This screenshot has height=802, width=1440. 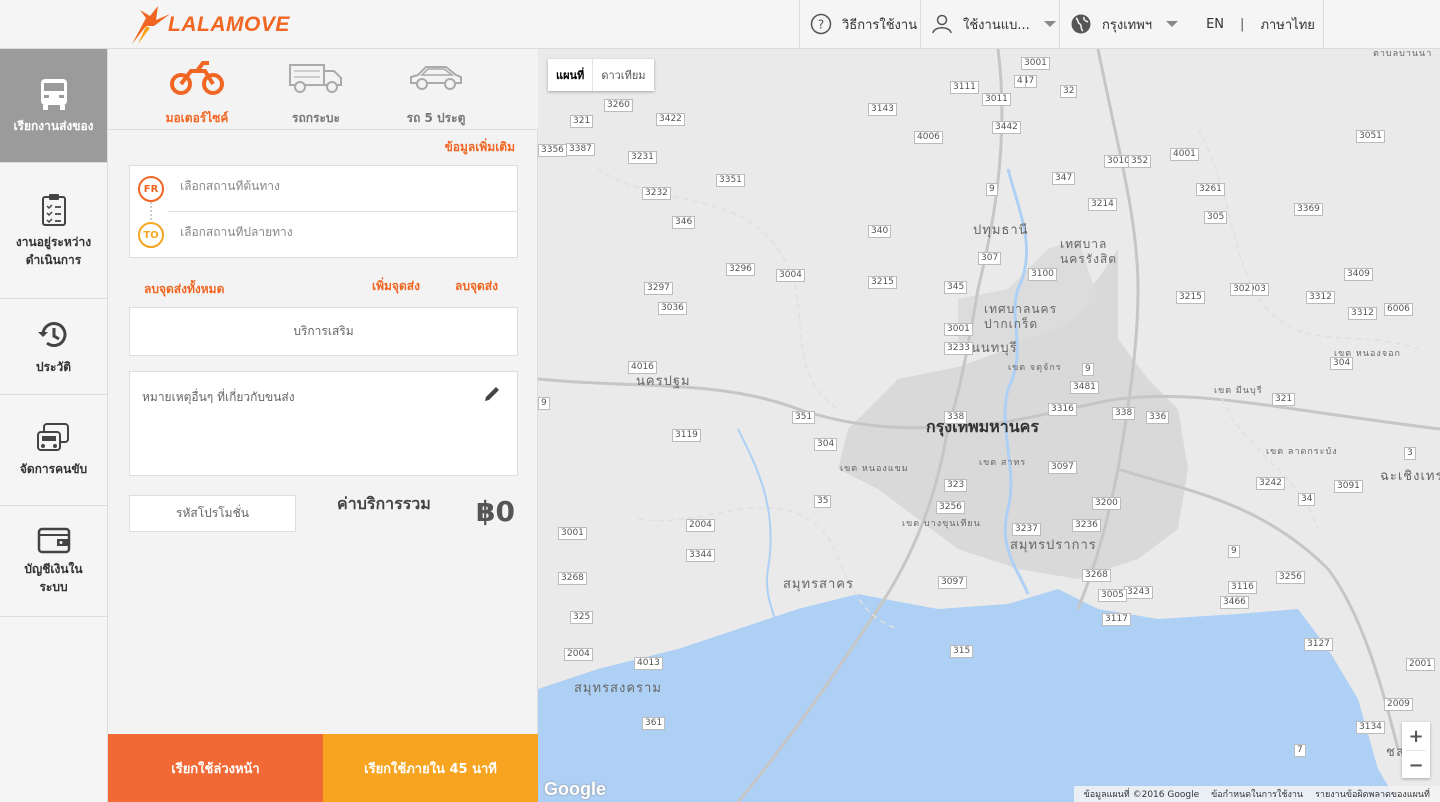 What do you see at coordinates (53, 106) in the screenshot?
I see `sidebar-item-place-order: เรียกงานส่งของ` at bounding box center [53, 106].